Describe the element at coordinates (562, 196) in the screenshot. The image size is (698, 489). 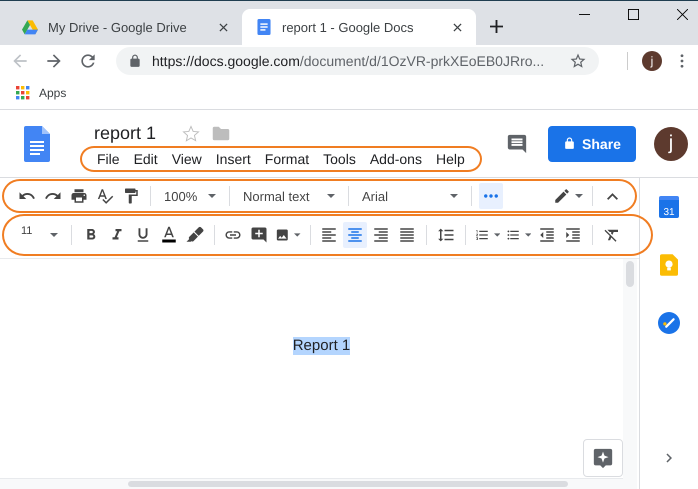
I see `pencil-icon` at that location.